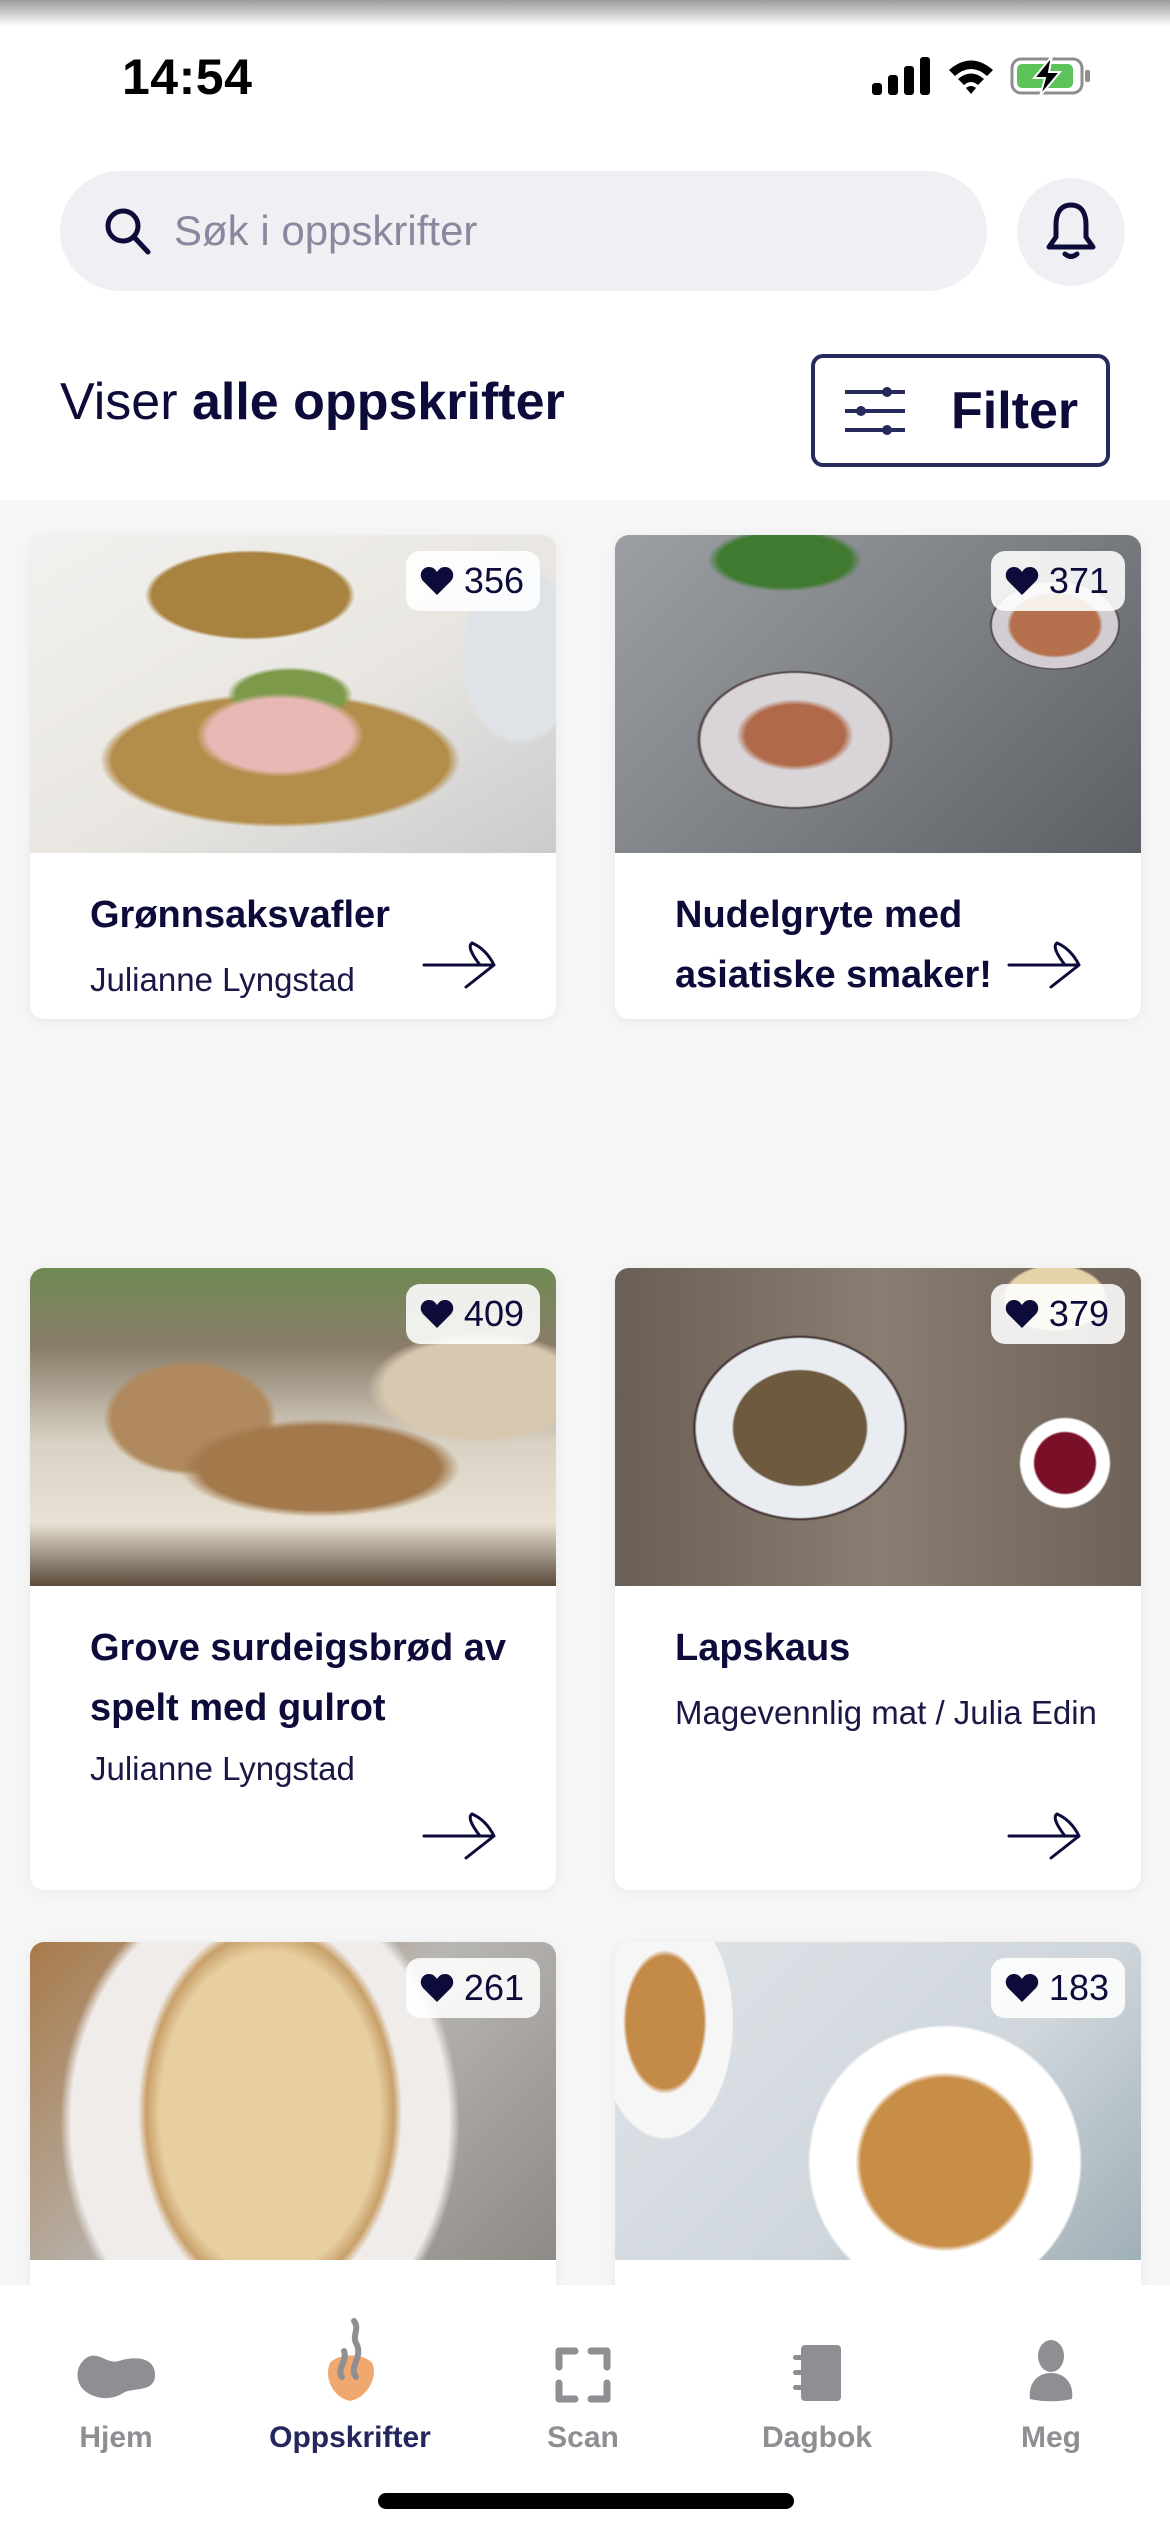 The height and width of the screenshot is (2532, 1170). I want to click on search-input: Søk i oppskrifter, so click(523, 231).